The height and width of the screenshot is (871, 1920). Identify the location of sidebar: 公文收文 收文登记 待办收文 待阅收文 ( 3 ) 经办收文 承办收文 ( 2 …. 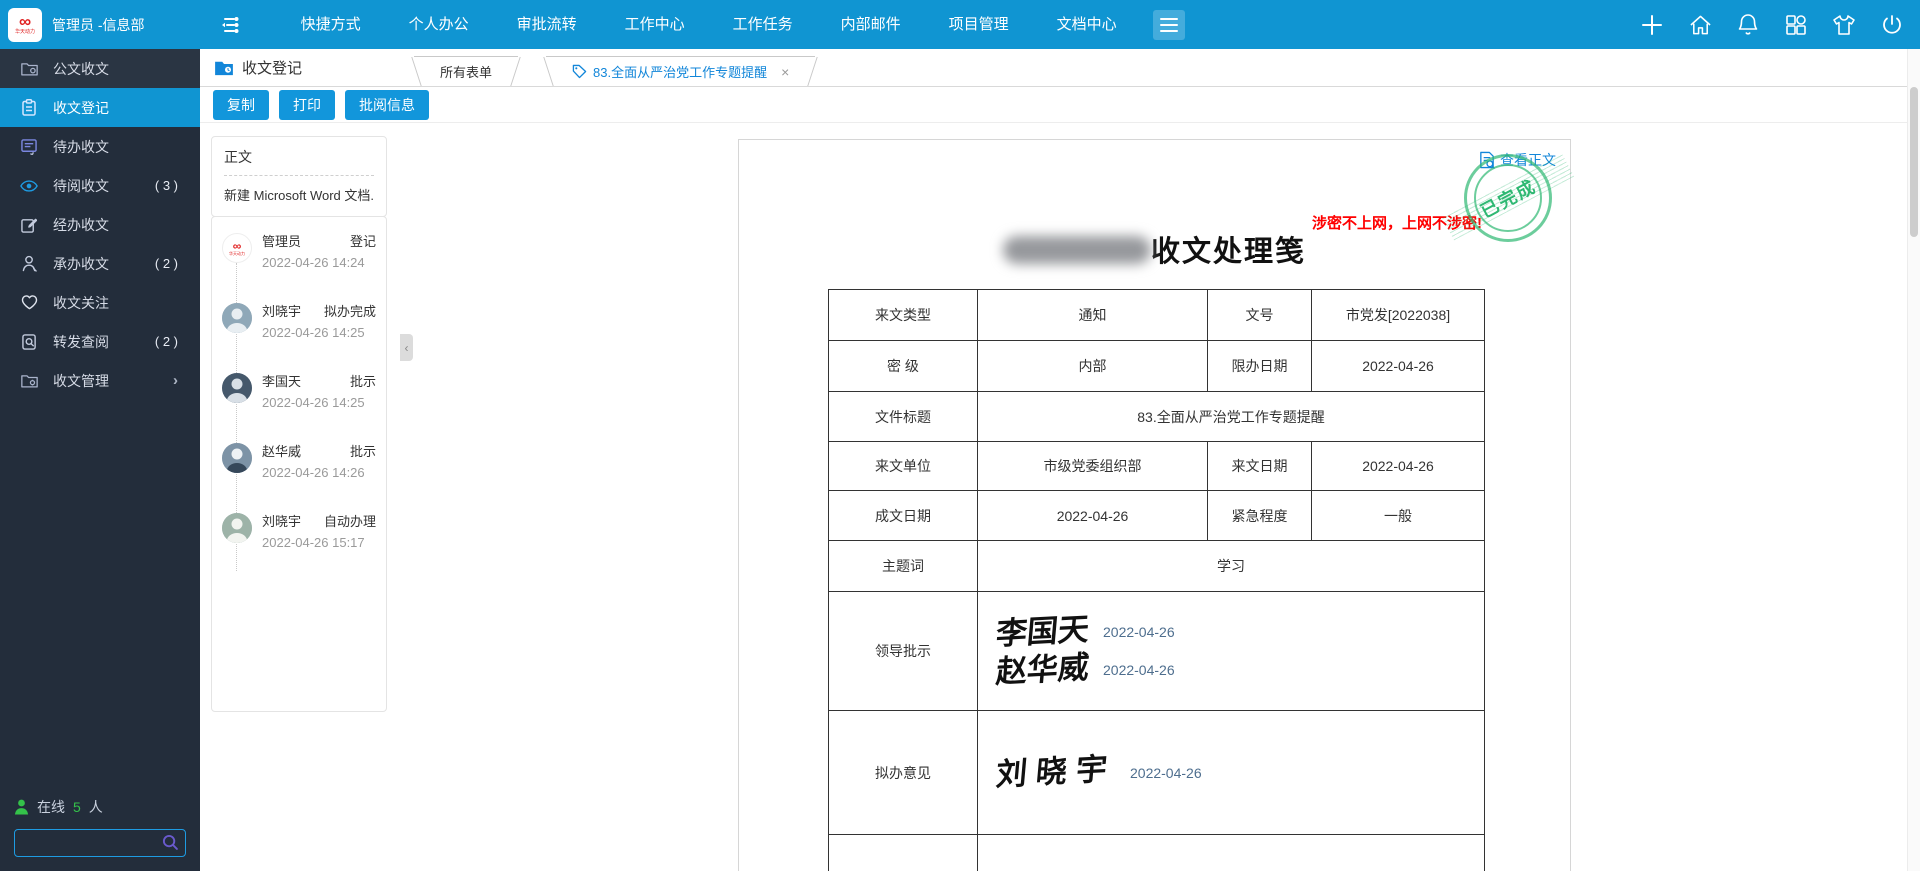
(100, 460).